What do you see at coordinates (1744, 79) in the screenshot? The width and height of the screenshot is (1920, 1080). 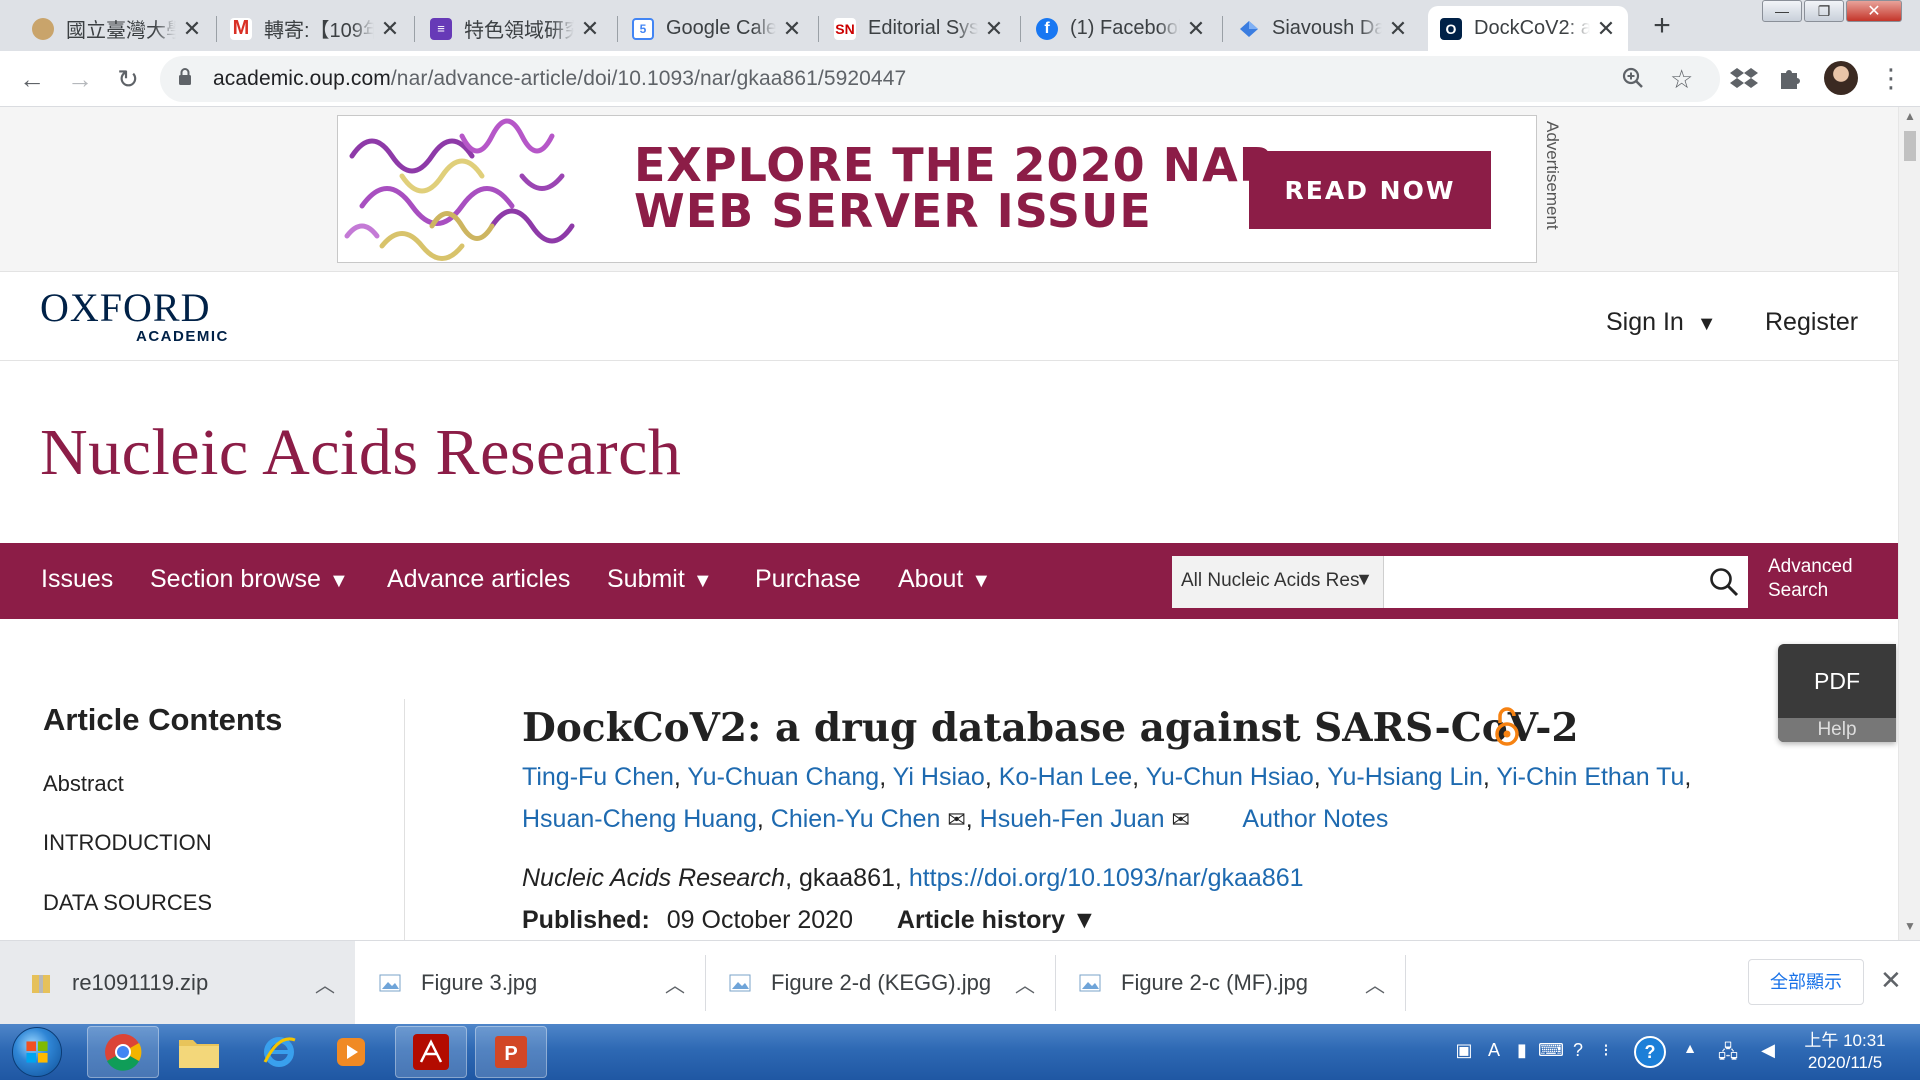 I see `dropbox-icon` at bounding box center [1744, 79].